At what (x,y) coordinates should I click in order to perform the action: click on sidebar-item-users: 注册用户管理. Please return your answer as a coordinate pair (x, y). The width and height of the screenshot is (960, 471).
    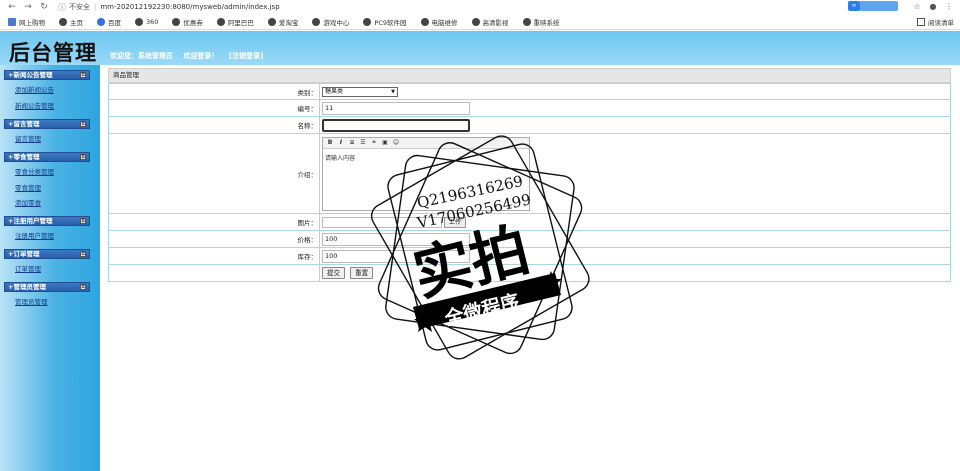
    Looking at the image, I should click on (34, 235).